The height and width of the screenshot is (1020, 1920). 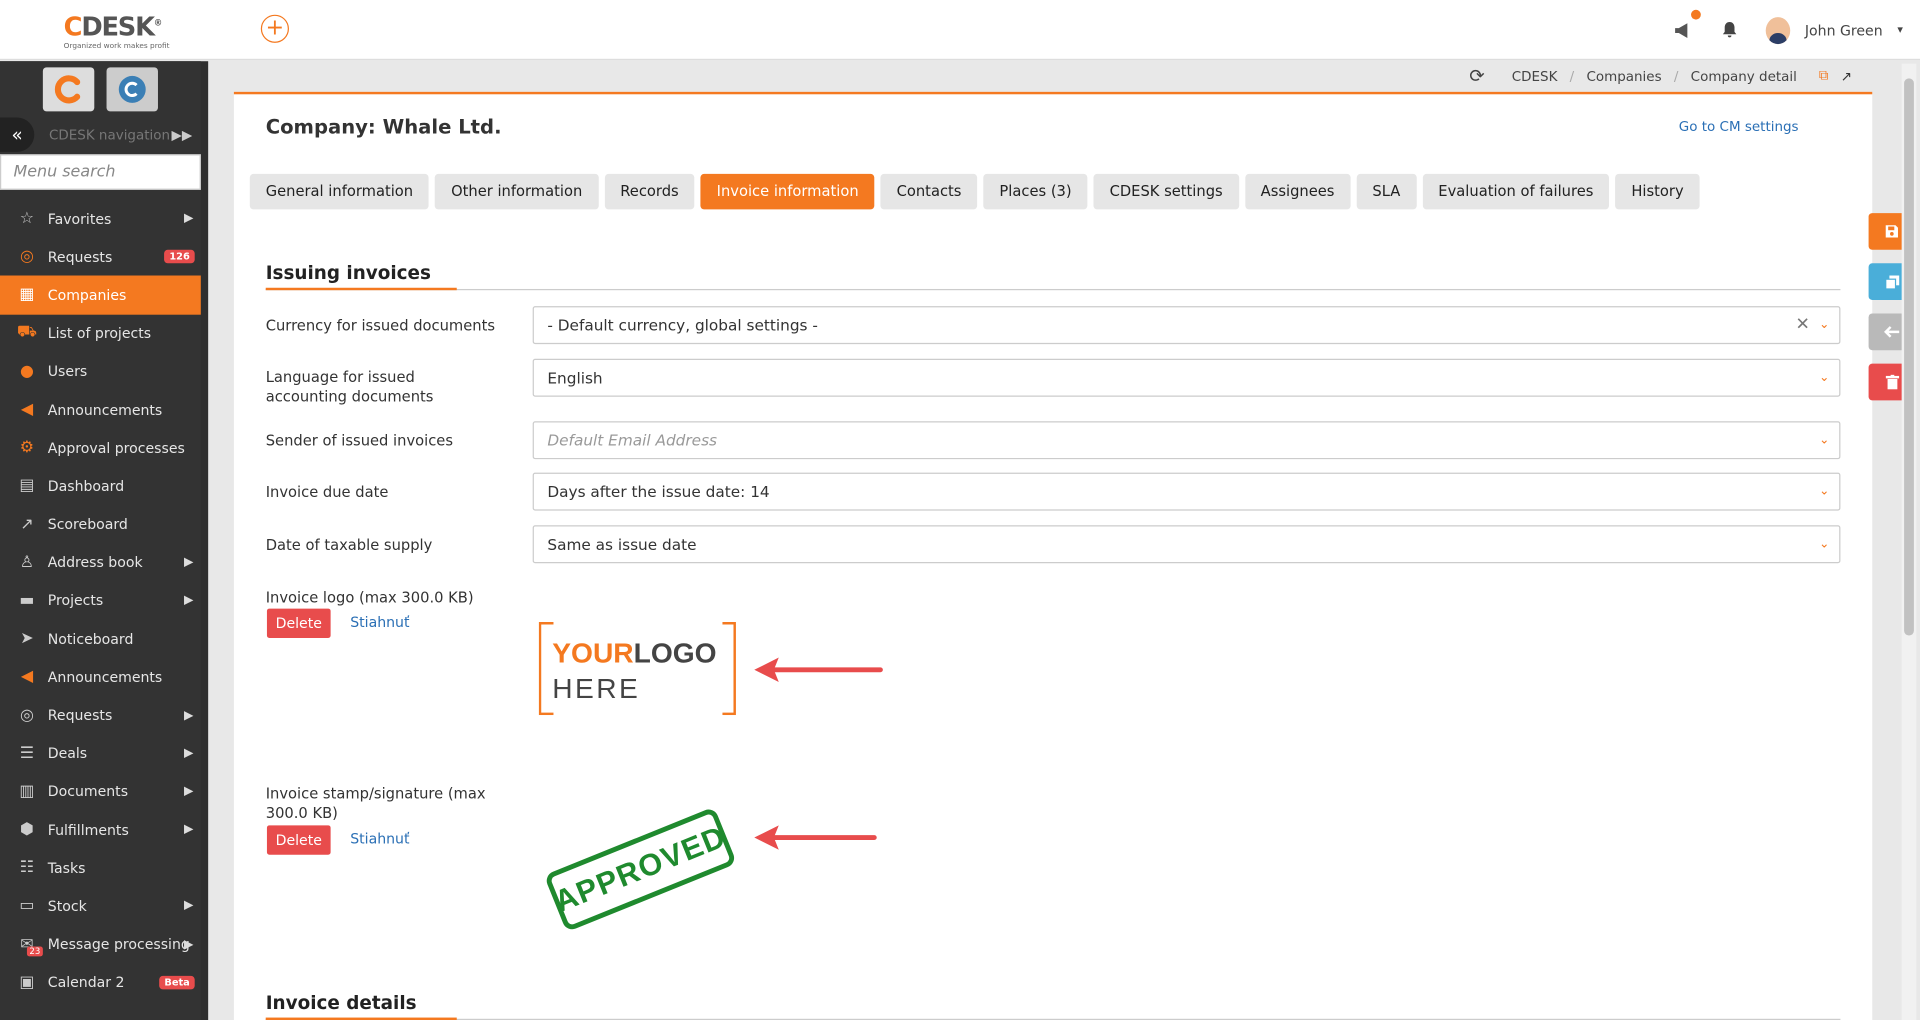 I want to click on sidebar-item-label: Dashboard, so click(x=86, y=486).